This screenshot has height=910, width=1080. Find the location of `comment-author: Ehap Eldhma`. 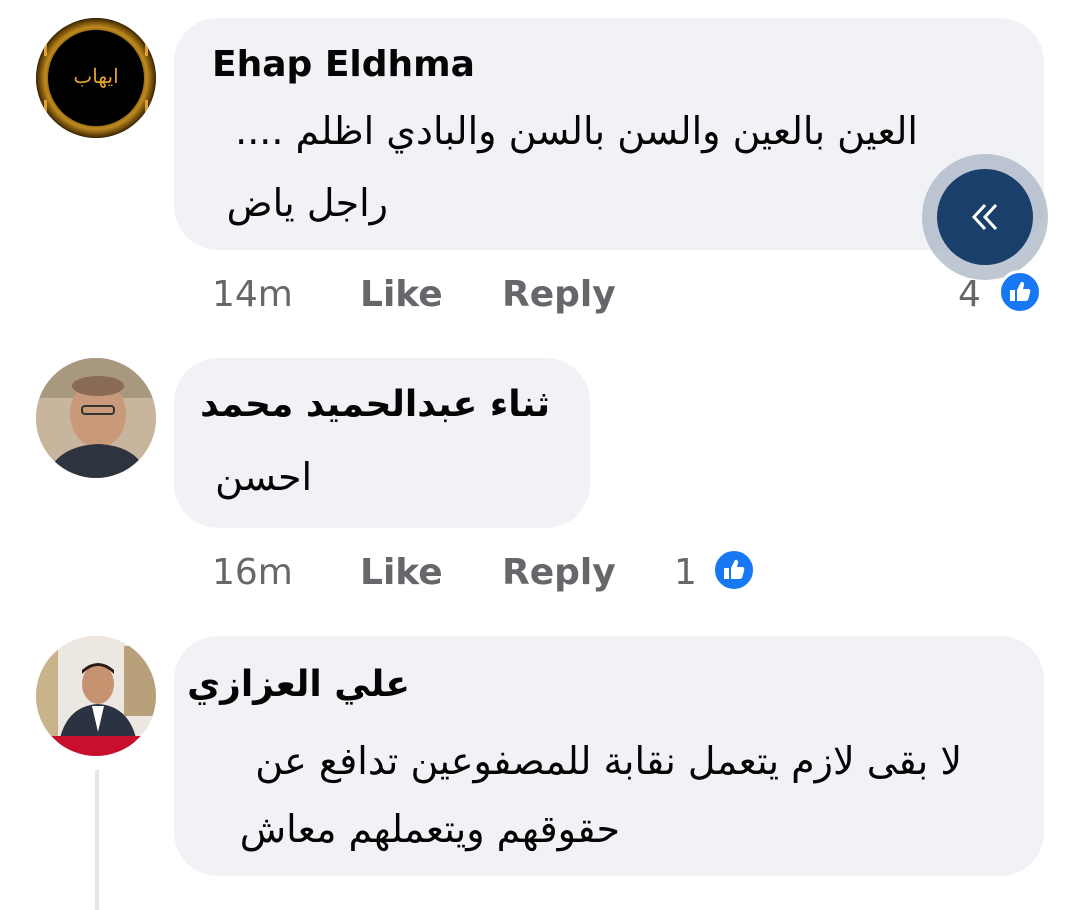

comment-author: Ehap Eldhma is located at coordinates (343, 64).